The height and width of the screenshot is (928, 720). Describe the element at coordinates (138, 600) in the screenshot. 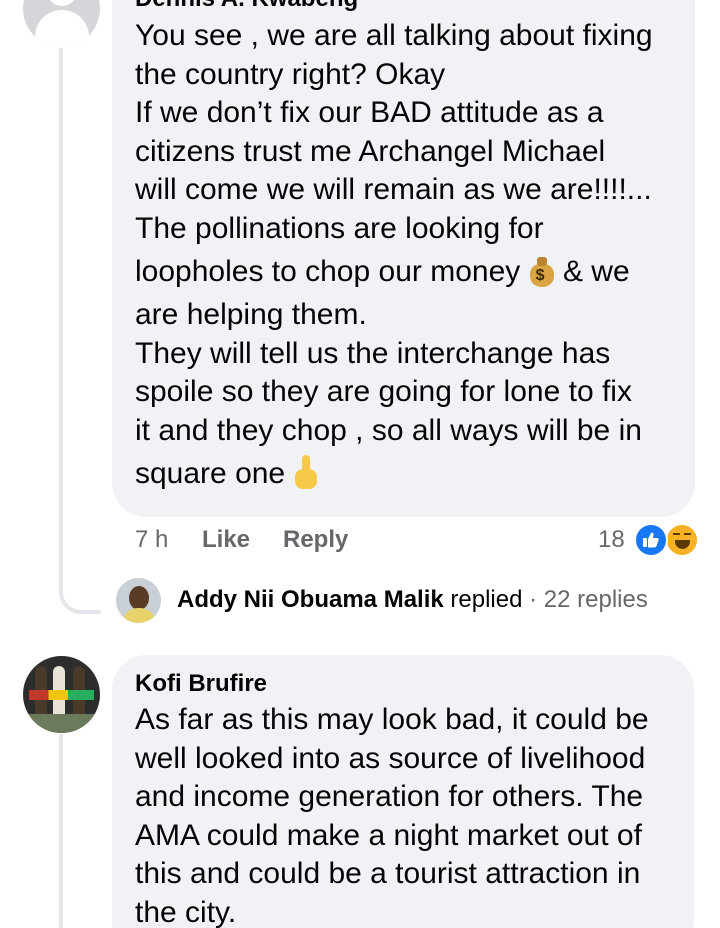

I see `reply-avatar` at that location.